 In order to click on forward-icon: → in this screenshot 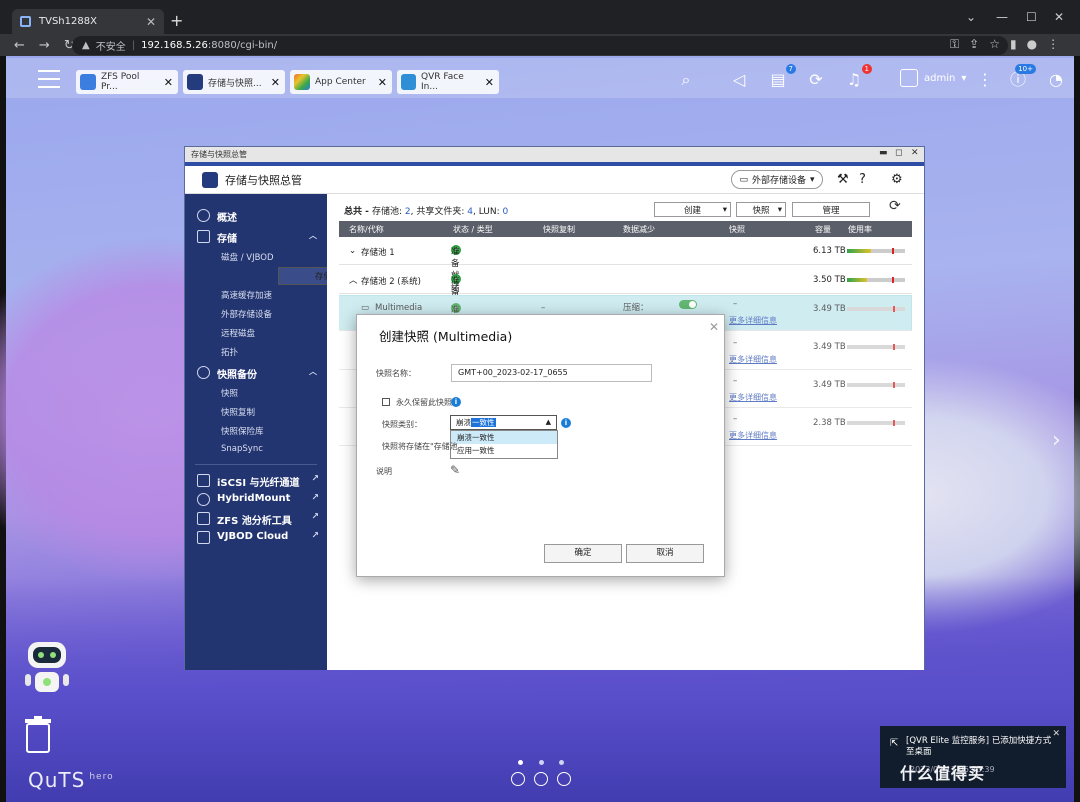, I will do `click(44, 45)`.